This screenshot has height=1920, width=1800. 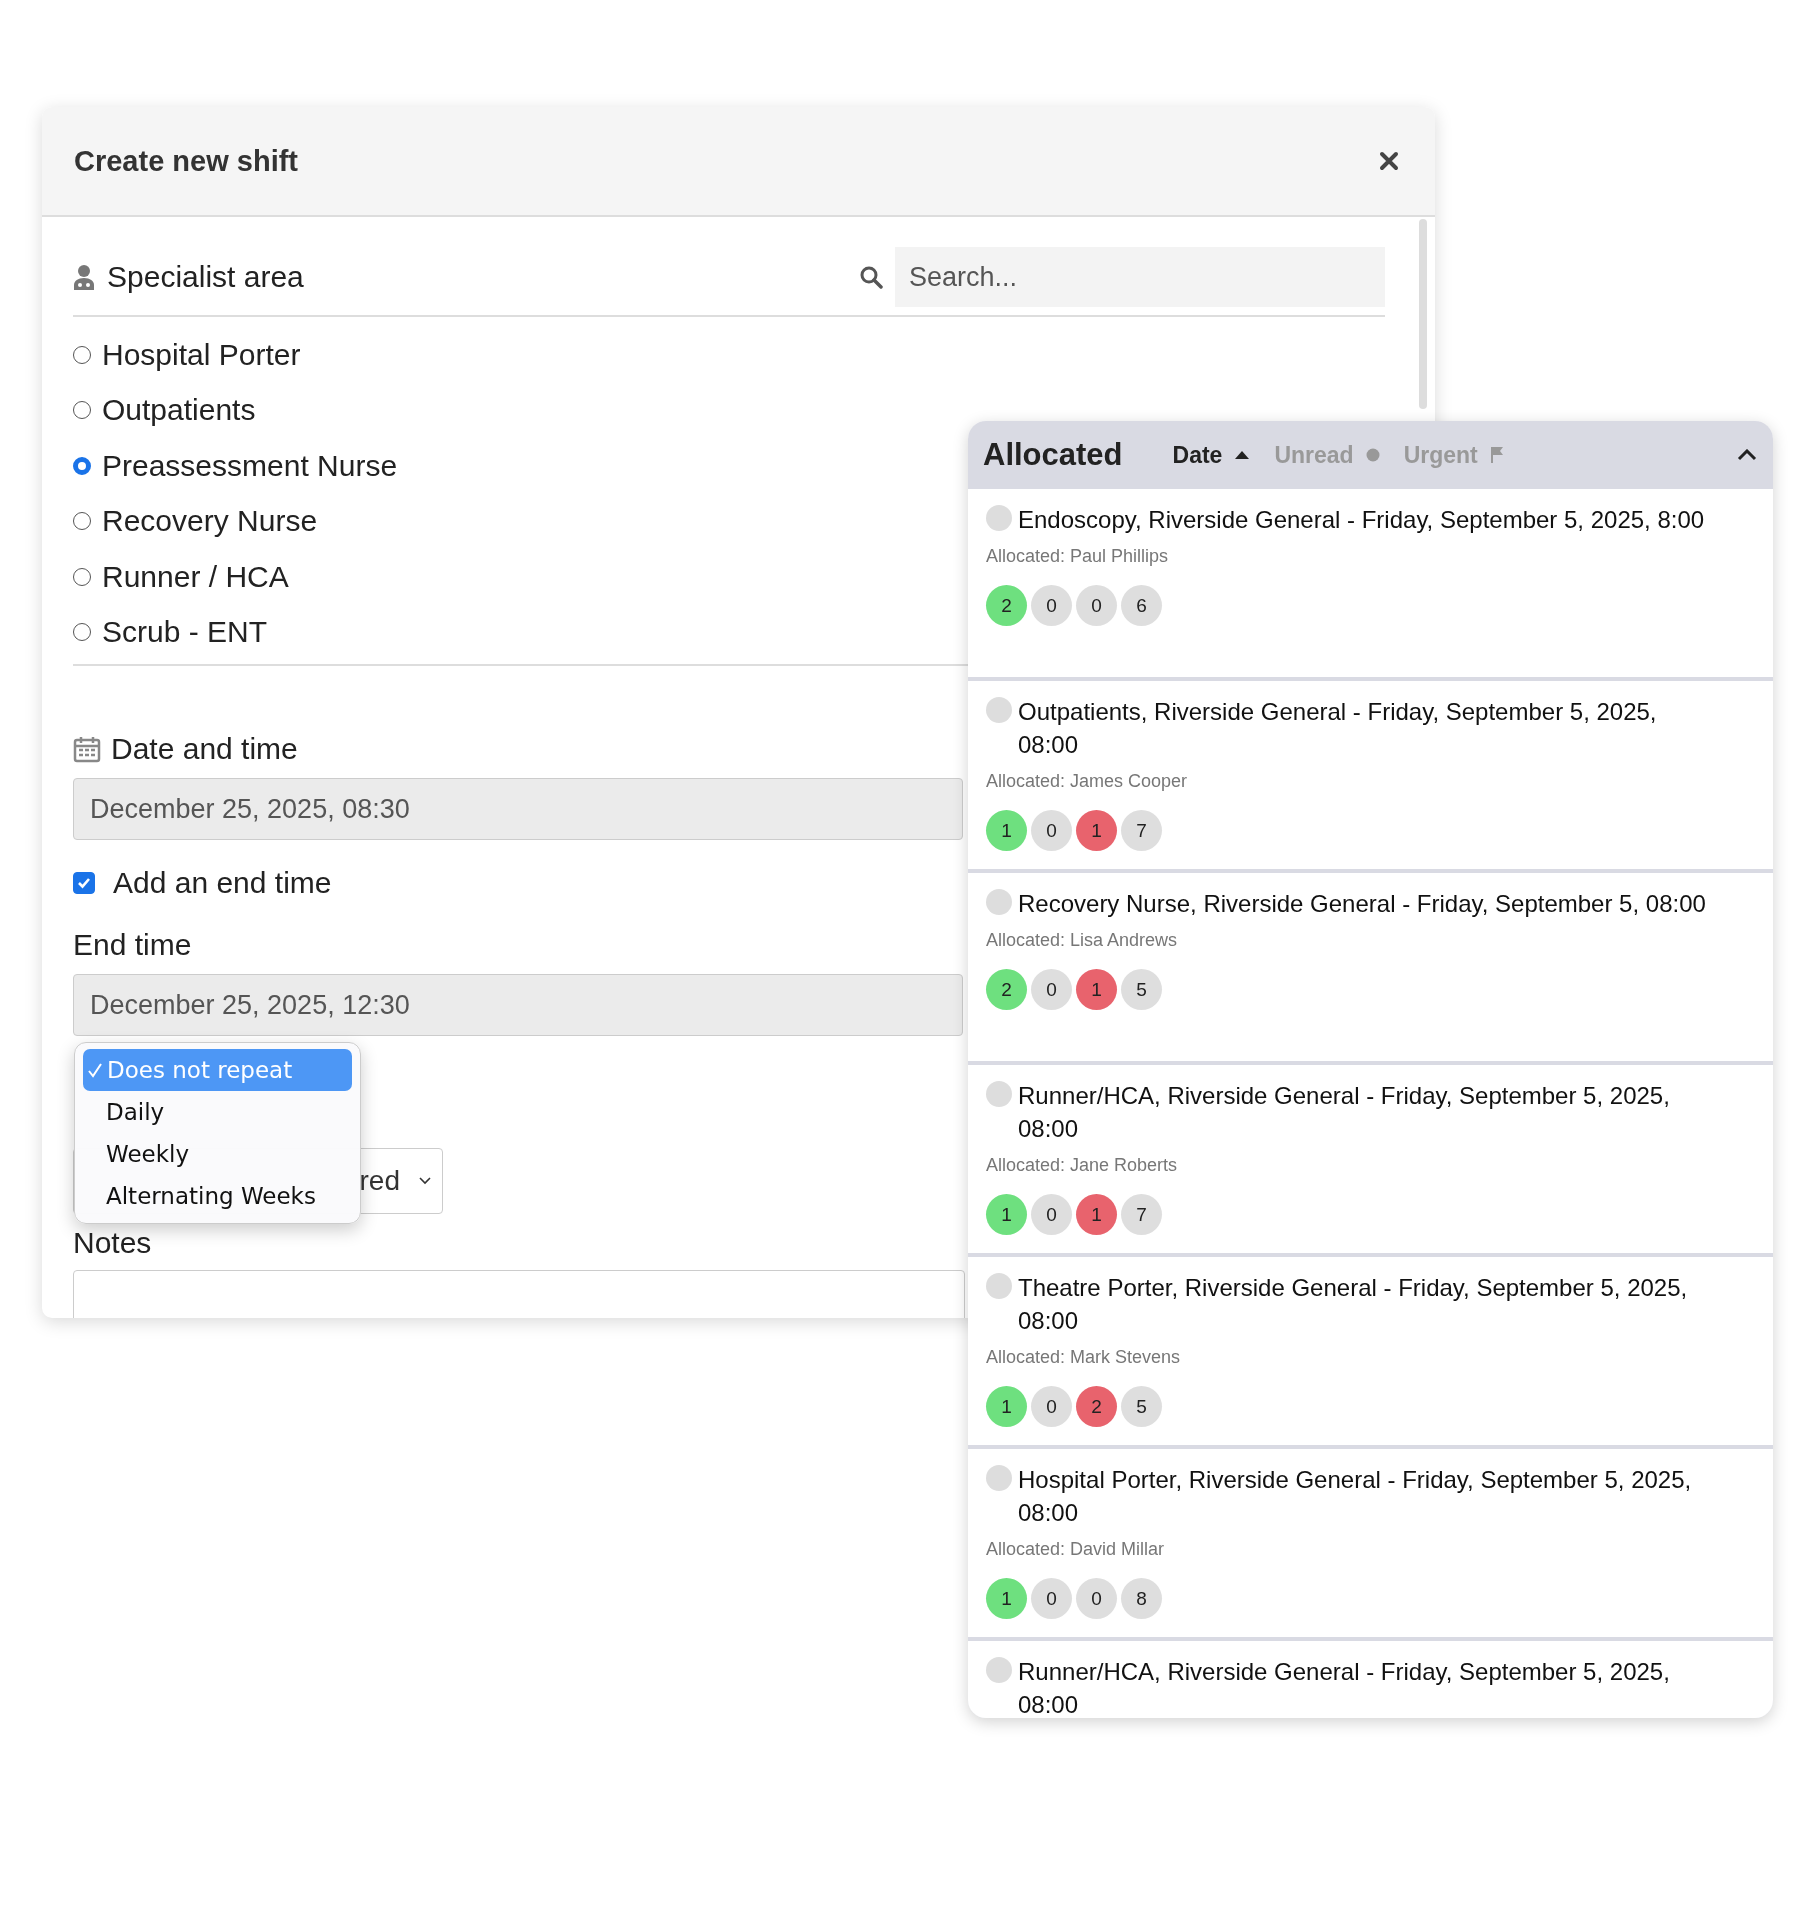 What do you see at coordinates (204, 749) in the screenshot?
I see `section-label: Date and time` at bounding box center [204, 749].